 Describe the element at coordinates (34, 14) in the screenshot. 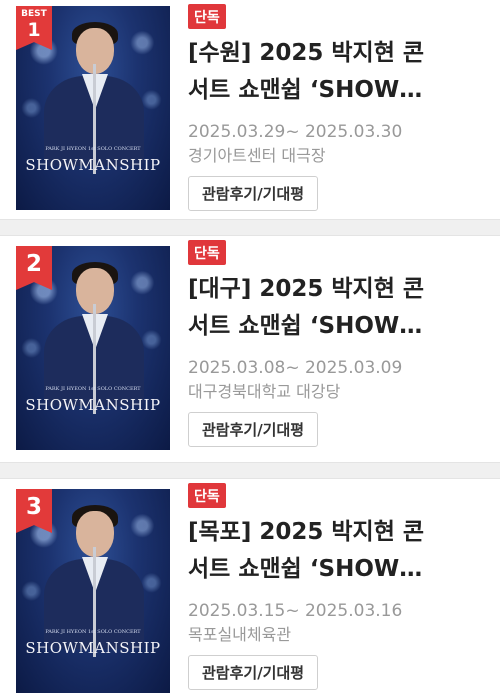

I see `rank-best-label: BEST` at that location.